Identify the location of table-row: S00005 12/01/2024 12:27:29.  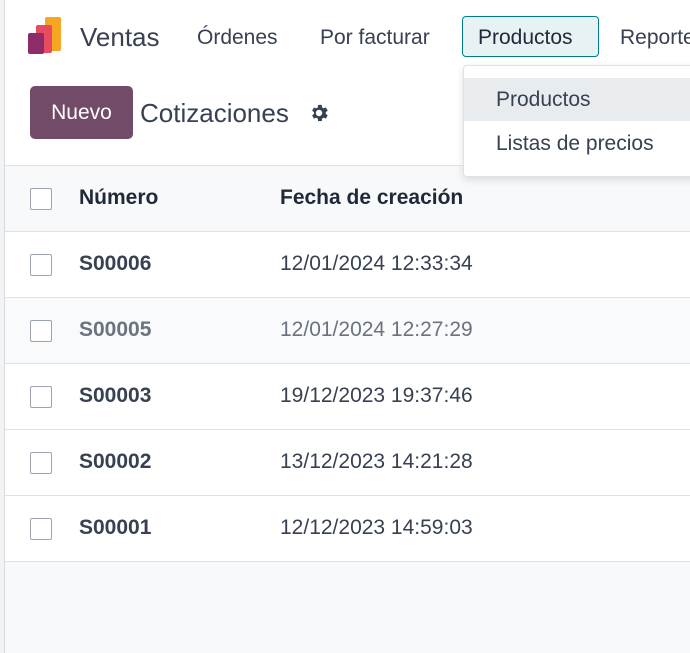
(347, 331).